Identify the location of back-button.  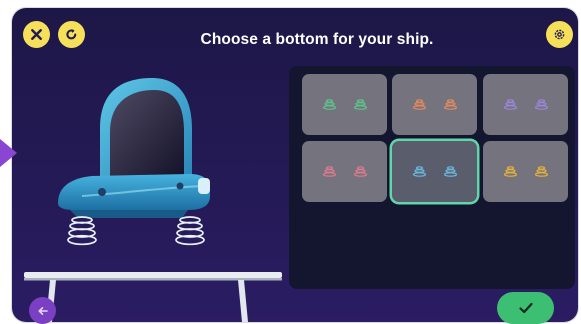
(42, 310).